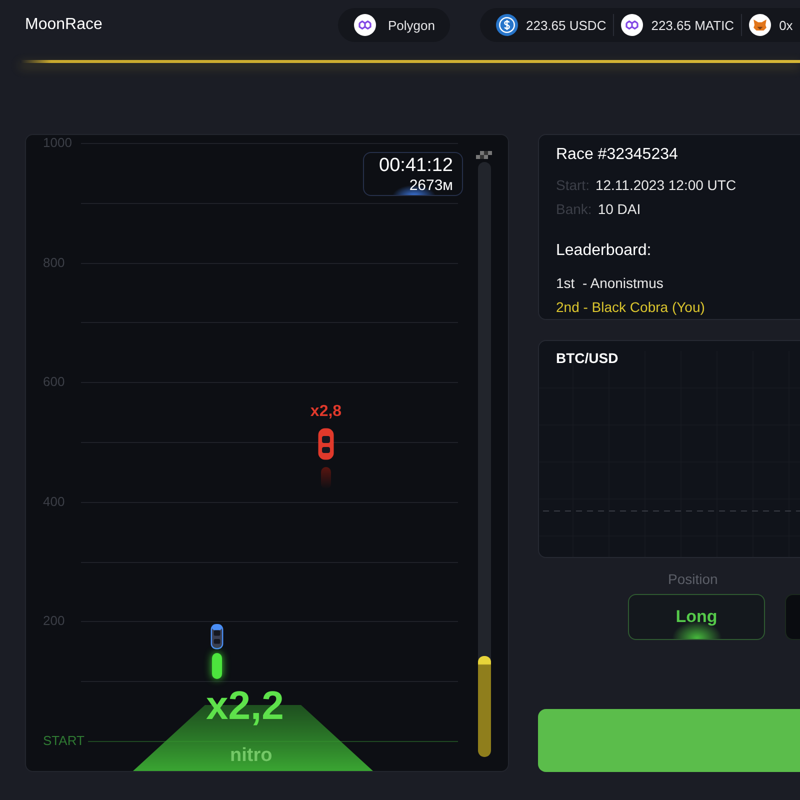 Image resolution: width=800 pixels, height=800 pixels. I want to click on car-multiplier: x2,8, so click(326, 412).